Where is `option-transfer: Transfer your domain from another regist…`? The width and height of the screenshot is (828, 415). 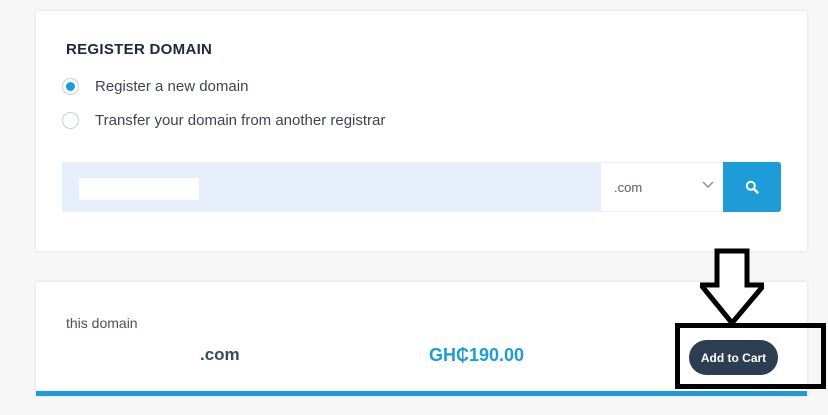 option-transfer: Transfer your domain from another regist… is located at coordinates (223, 120).